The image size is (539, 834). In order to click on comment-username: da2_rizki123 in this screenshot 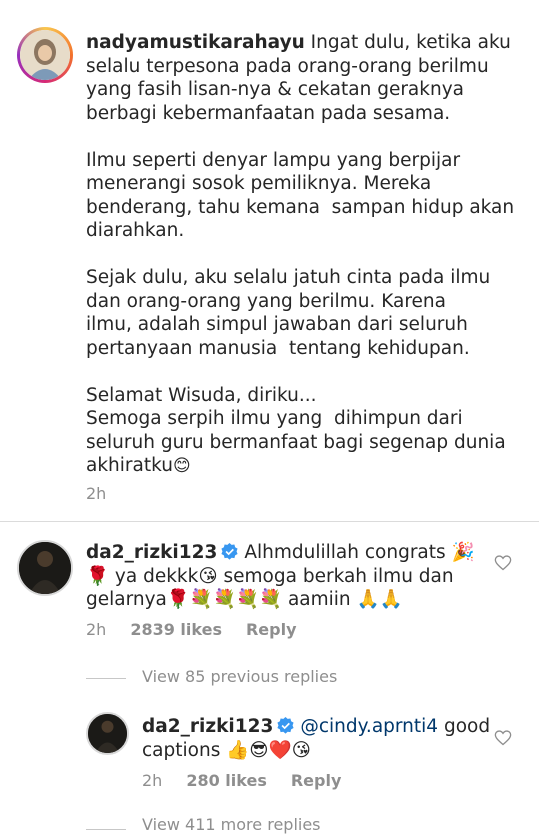, I will do `click(151, 552)`.